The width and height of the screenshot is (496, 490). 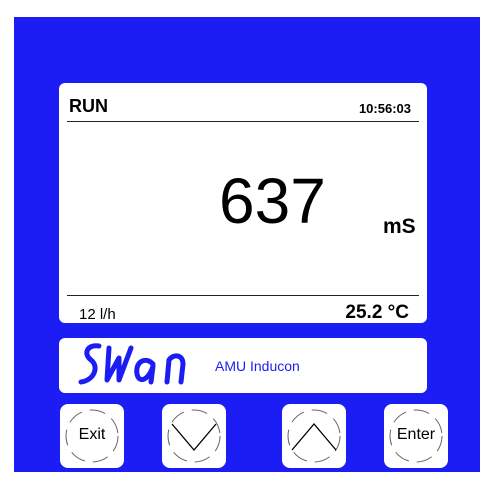 I want to click on exit-label: Exit, so click(x=92, y=434).